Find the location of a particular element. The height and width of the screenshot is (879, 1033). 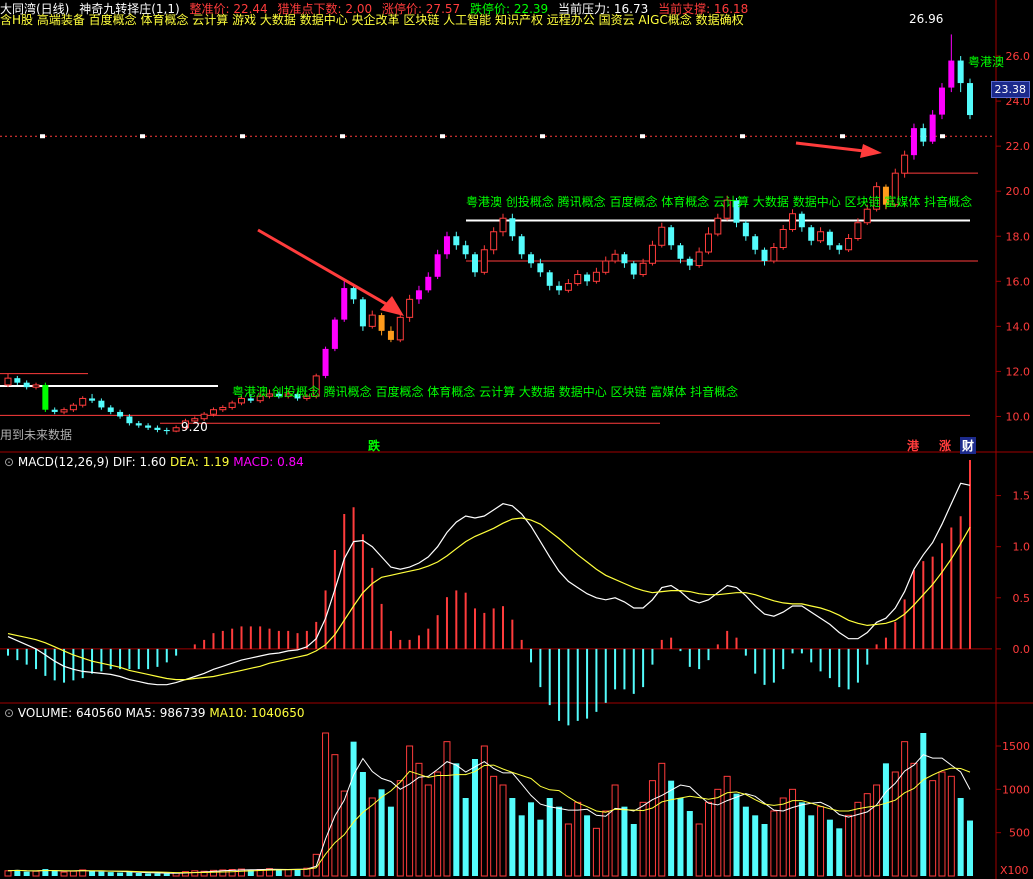

marker-zhang: 涨 is located at coordinates (945, 446).